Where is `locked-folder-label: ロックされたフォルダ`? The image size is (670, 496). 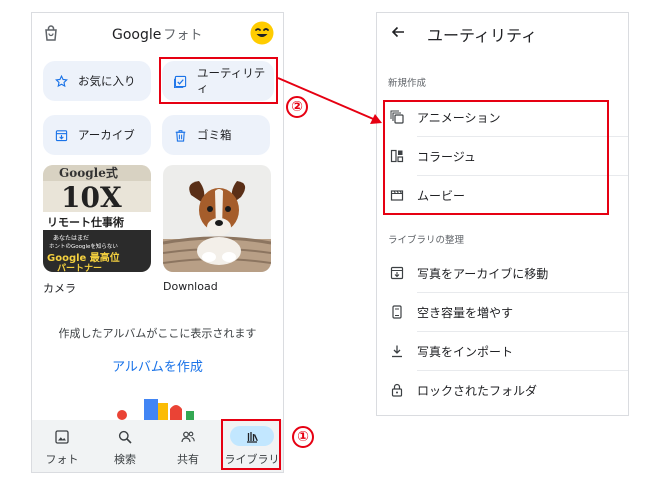 locked-folder-label: ロックされたフォルダ is located at coordinates (477, 391).